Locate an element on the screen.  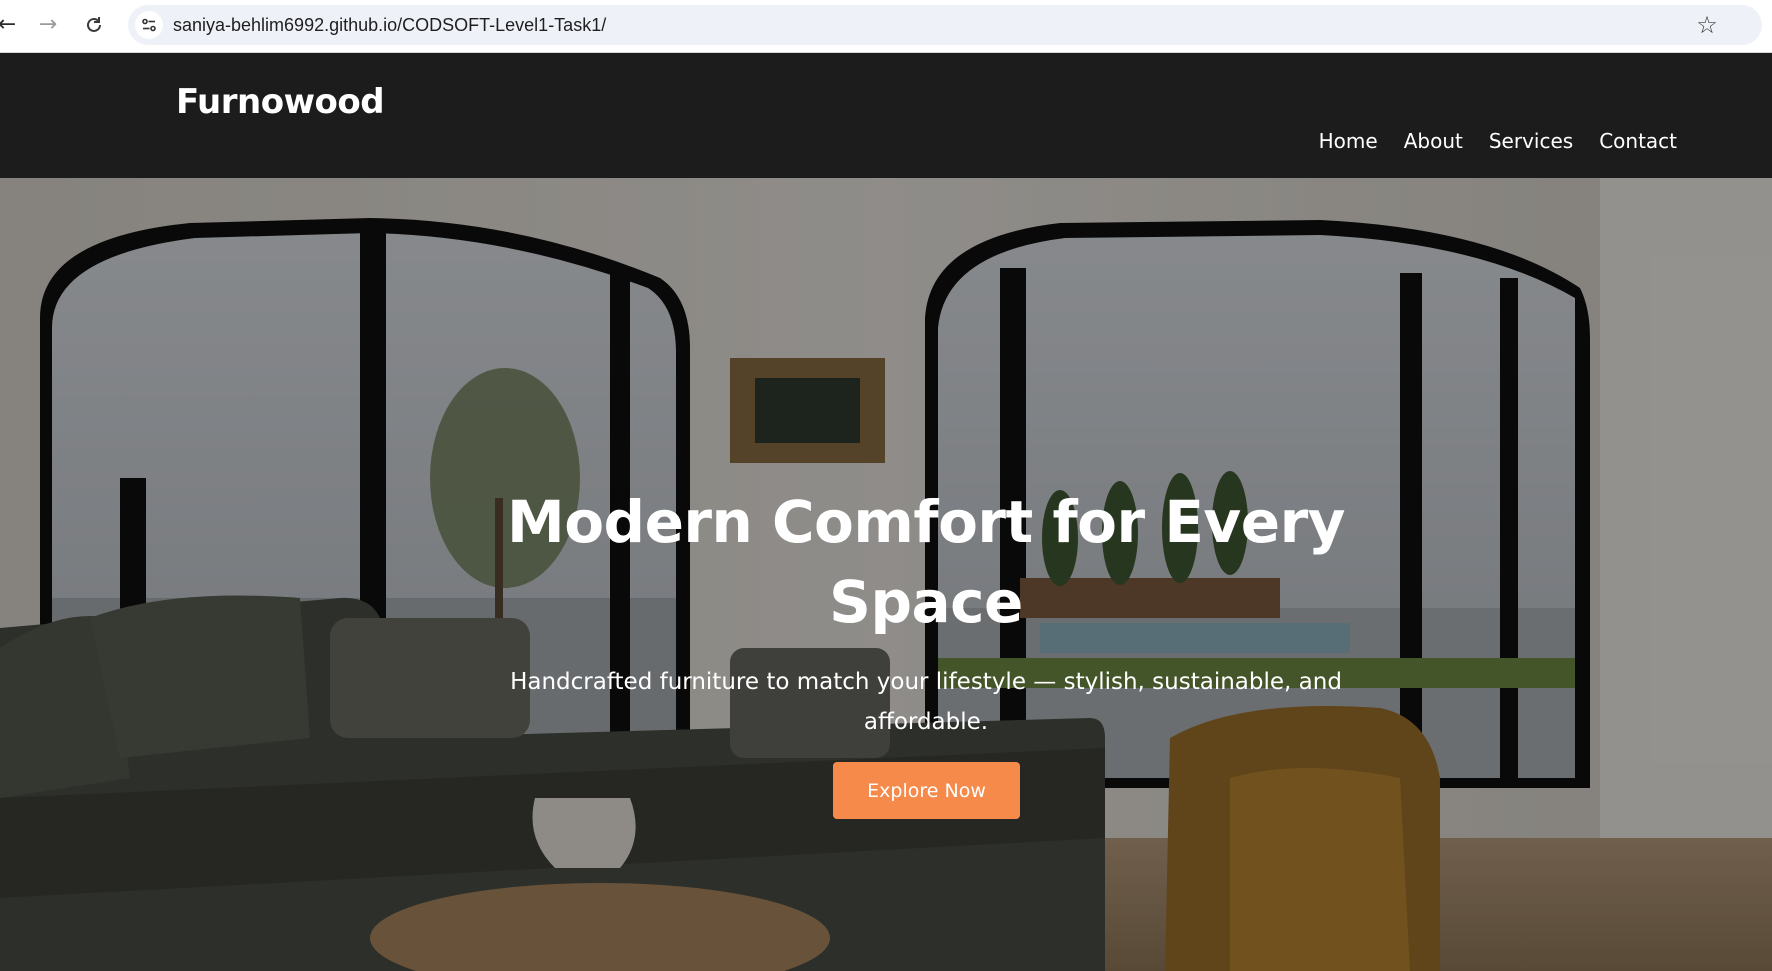
site-info-icon is located at coordinates (149, 25).